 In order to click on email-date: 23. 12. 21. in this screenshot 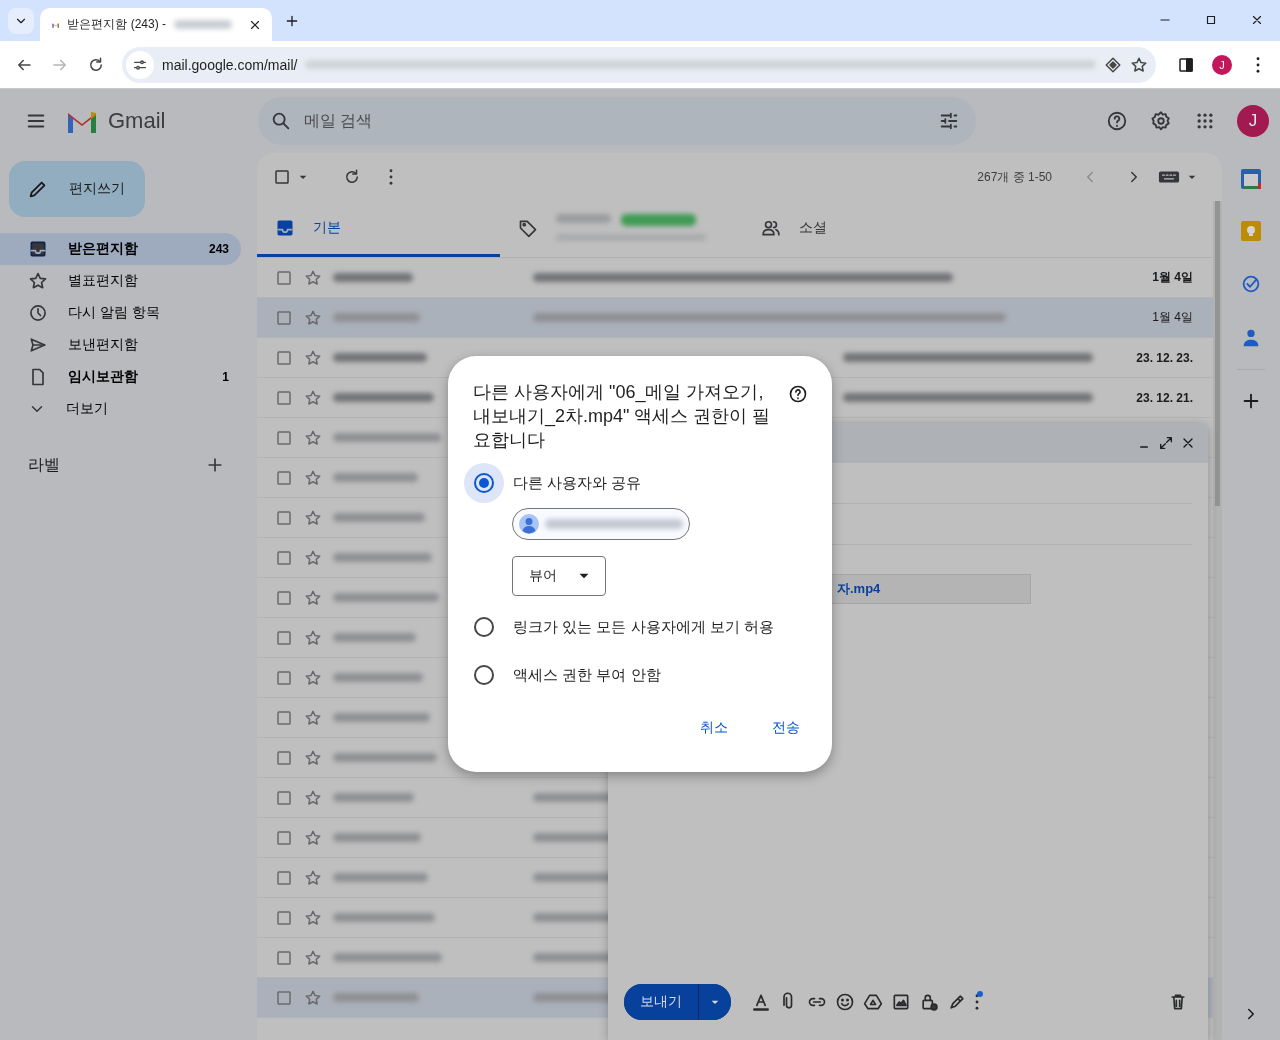, I will do `click(1164, 397)`.